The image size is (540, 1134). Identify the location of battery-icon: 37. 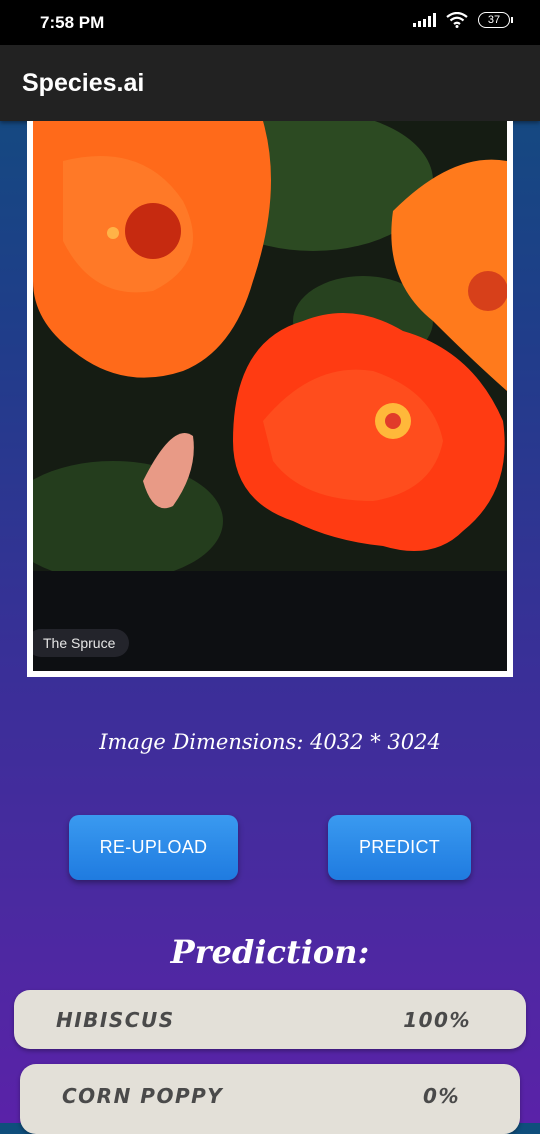
(495, 20).